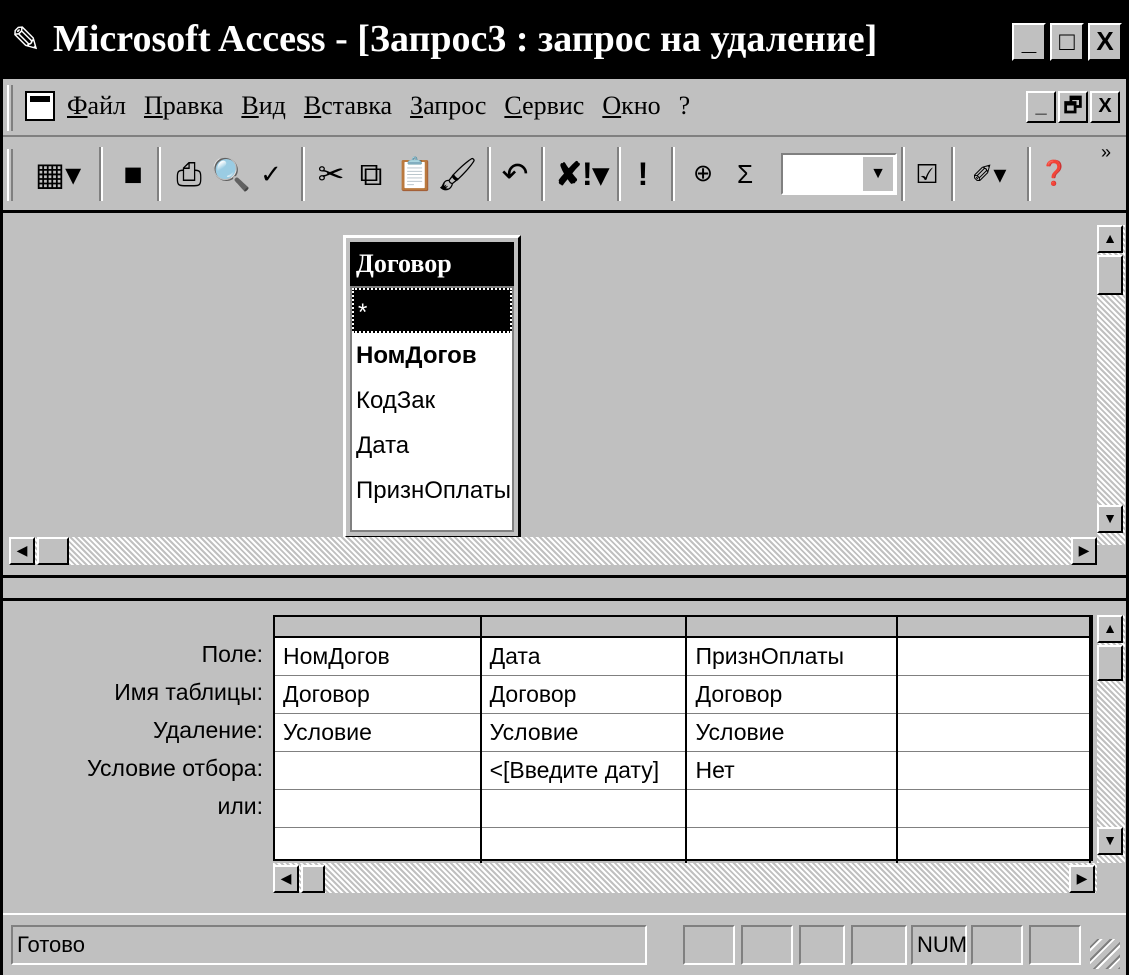 The image size is (1129, 975). What do you see at coordinates (53, 551) in the screenshot?
I see `upper-hscroll-thumb` at bounding box center [53, 551].